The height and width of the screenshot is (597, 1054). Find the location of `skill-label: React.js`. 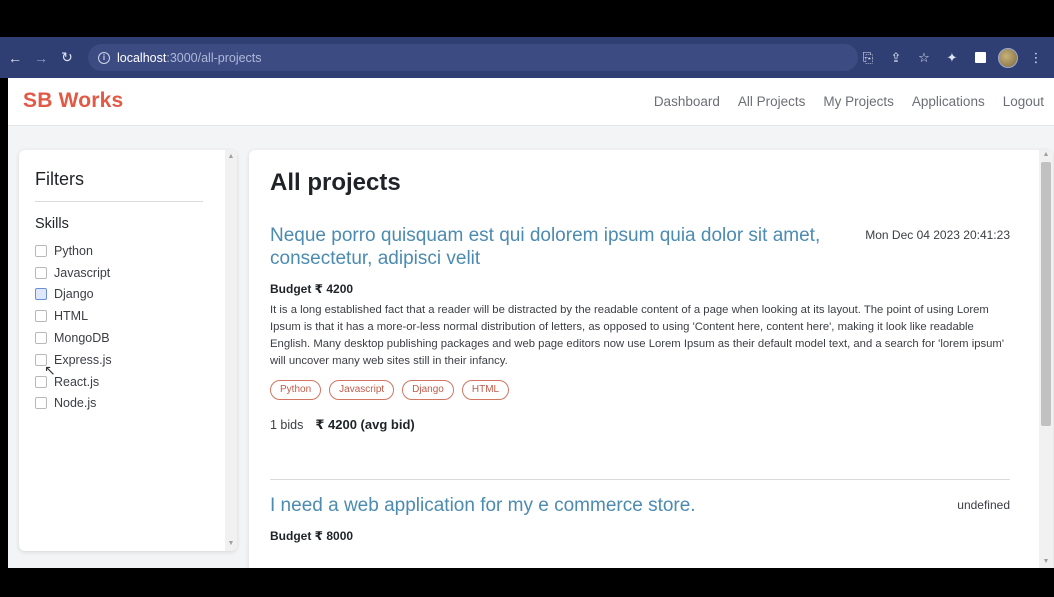

skill-label: React.js is located at coordinates (77, 381).